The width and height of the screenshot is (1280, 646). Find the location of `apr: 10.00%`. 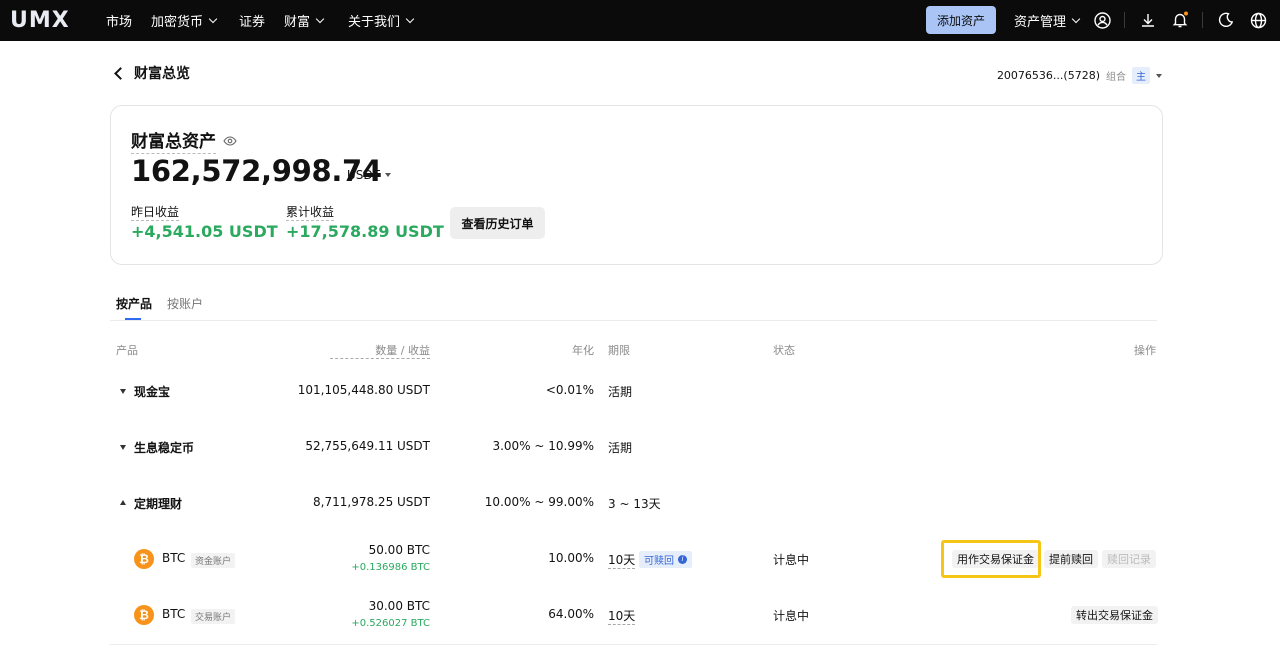

apr: 10.00% is located at coordinates (571, 558).